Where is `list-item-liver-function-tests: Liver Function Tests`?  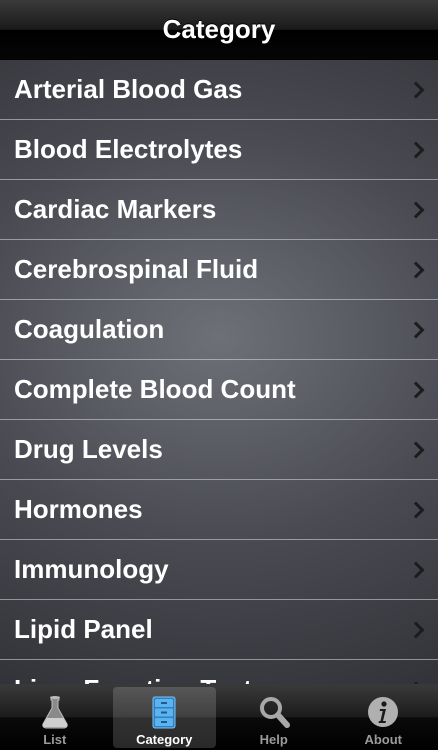 list-item-liver-function-tests: Liver Function Tests is located at coordinates (219, 672).